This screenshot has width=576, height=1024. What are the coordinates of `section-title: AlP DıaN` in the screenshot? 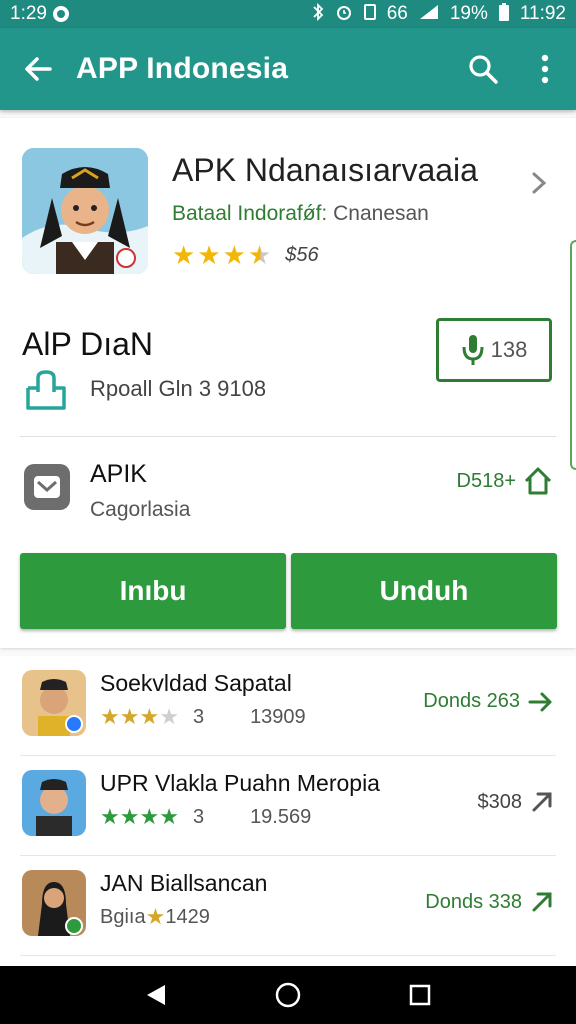 It's located at (88, 344).